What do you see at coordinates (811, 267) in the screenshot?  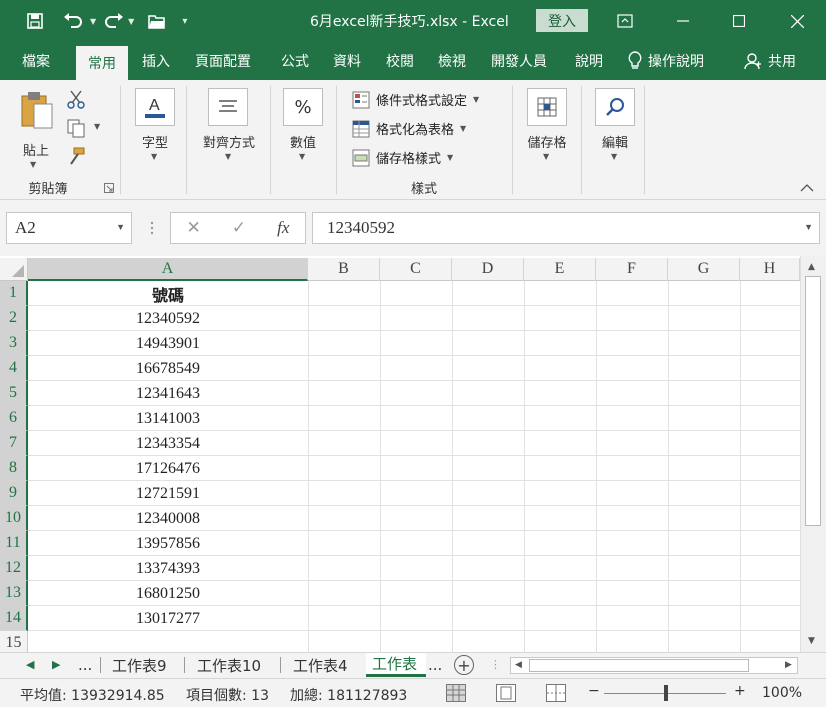 I see `scroll-up-icon: ▲` at bounding box center [811, 267].